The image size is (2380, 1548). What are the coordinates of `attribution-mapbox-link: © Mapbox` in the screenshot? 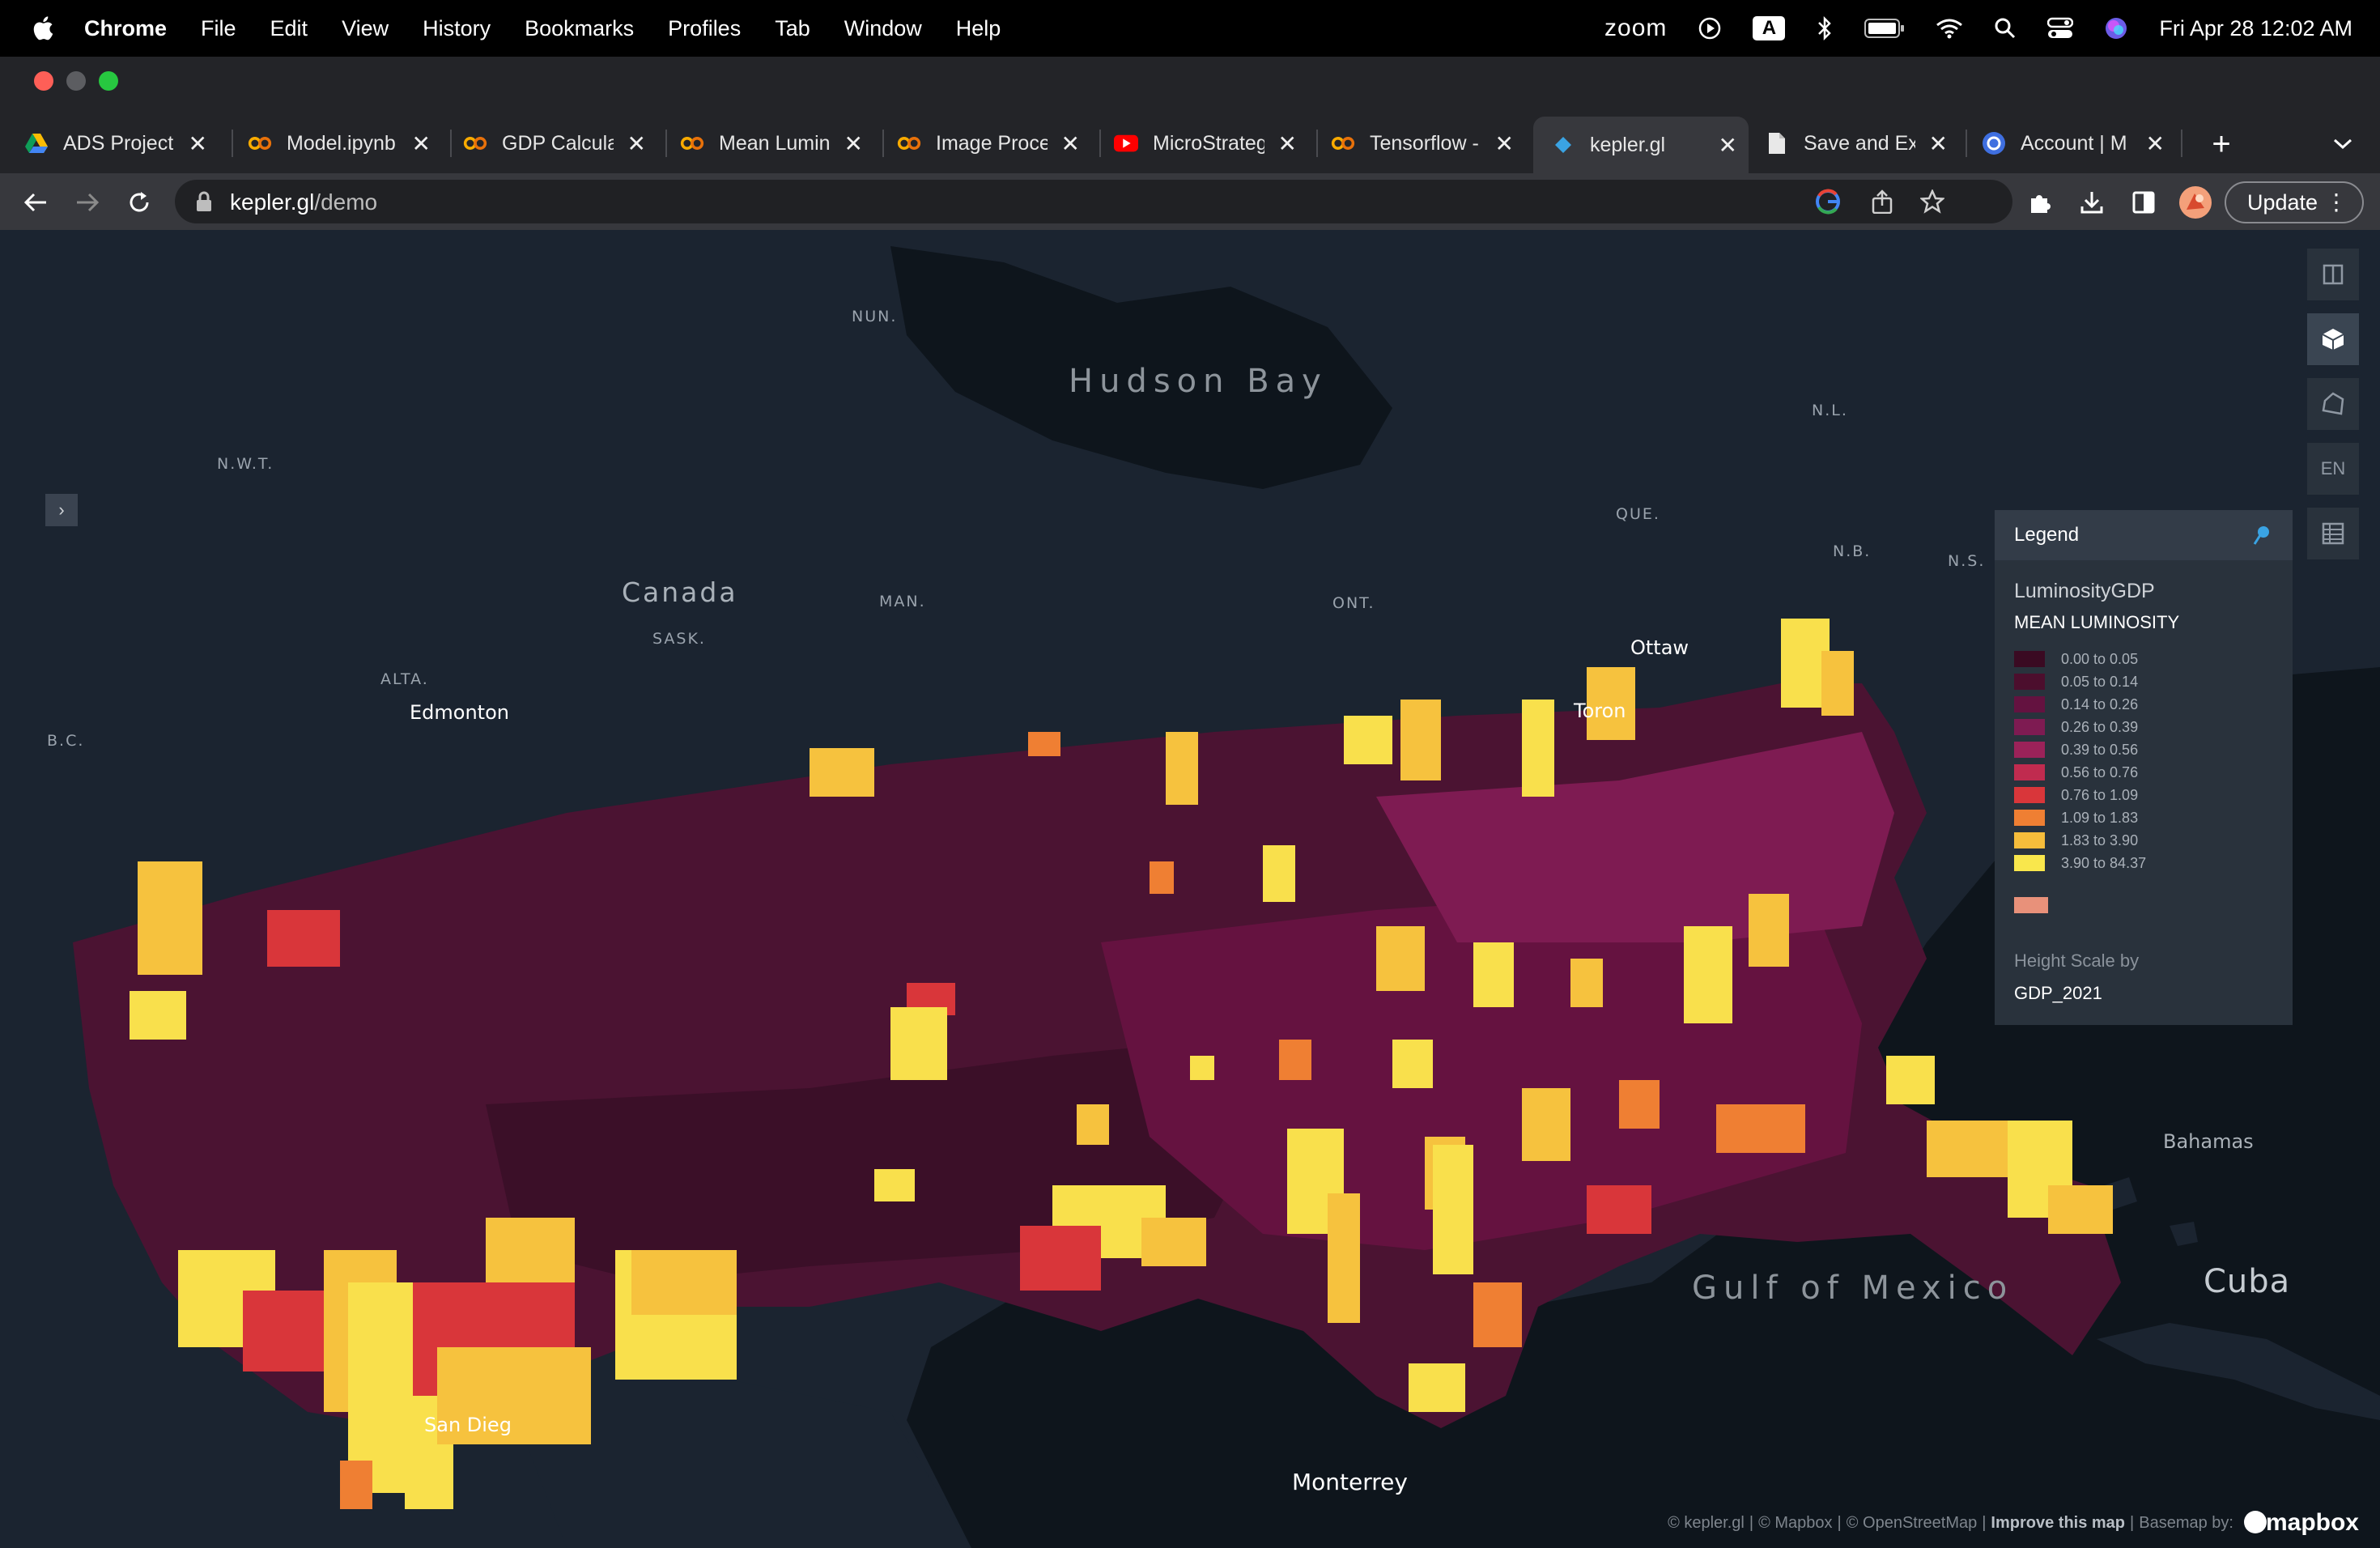 It's located at (1795, 1523).